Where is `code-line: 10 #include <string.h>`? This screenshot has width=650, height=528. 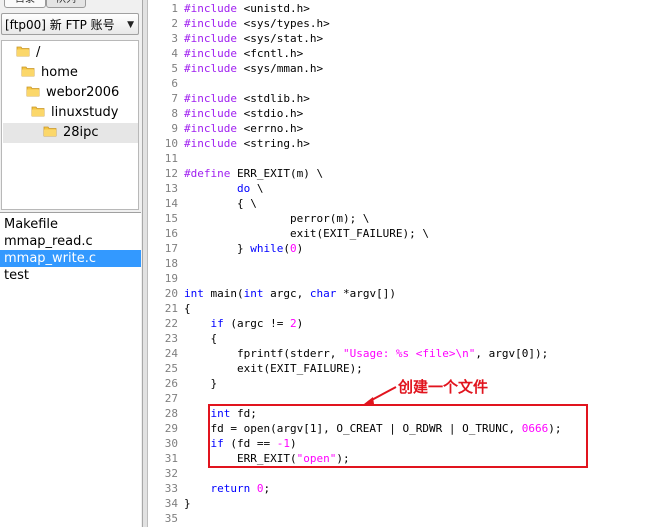 code-line: 10 #include <string.h> is located at coordinates (398, 143).